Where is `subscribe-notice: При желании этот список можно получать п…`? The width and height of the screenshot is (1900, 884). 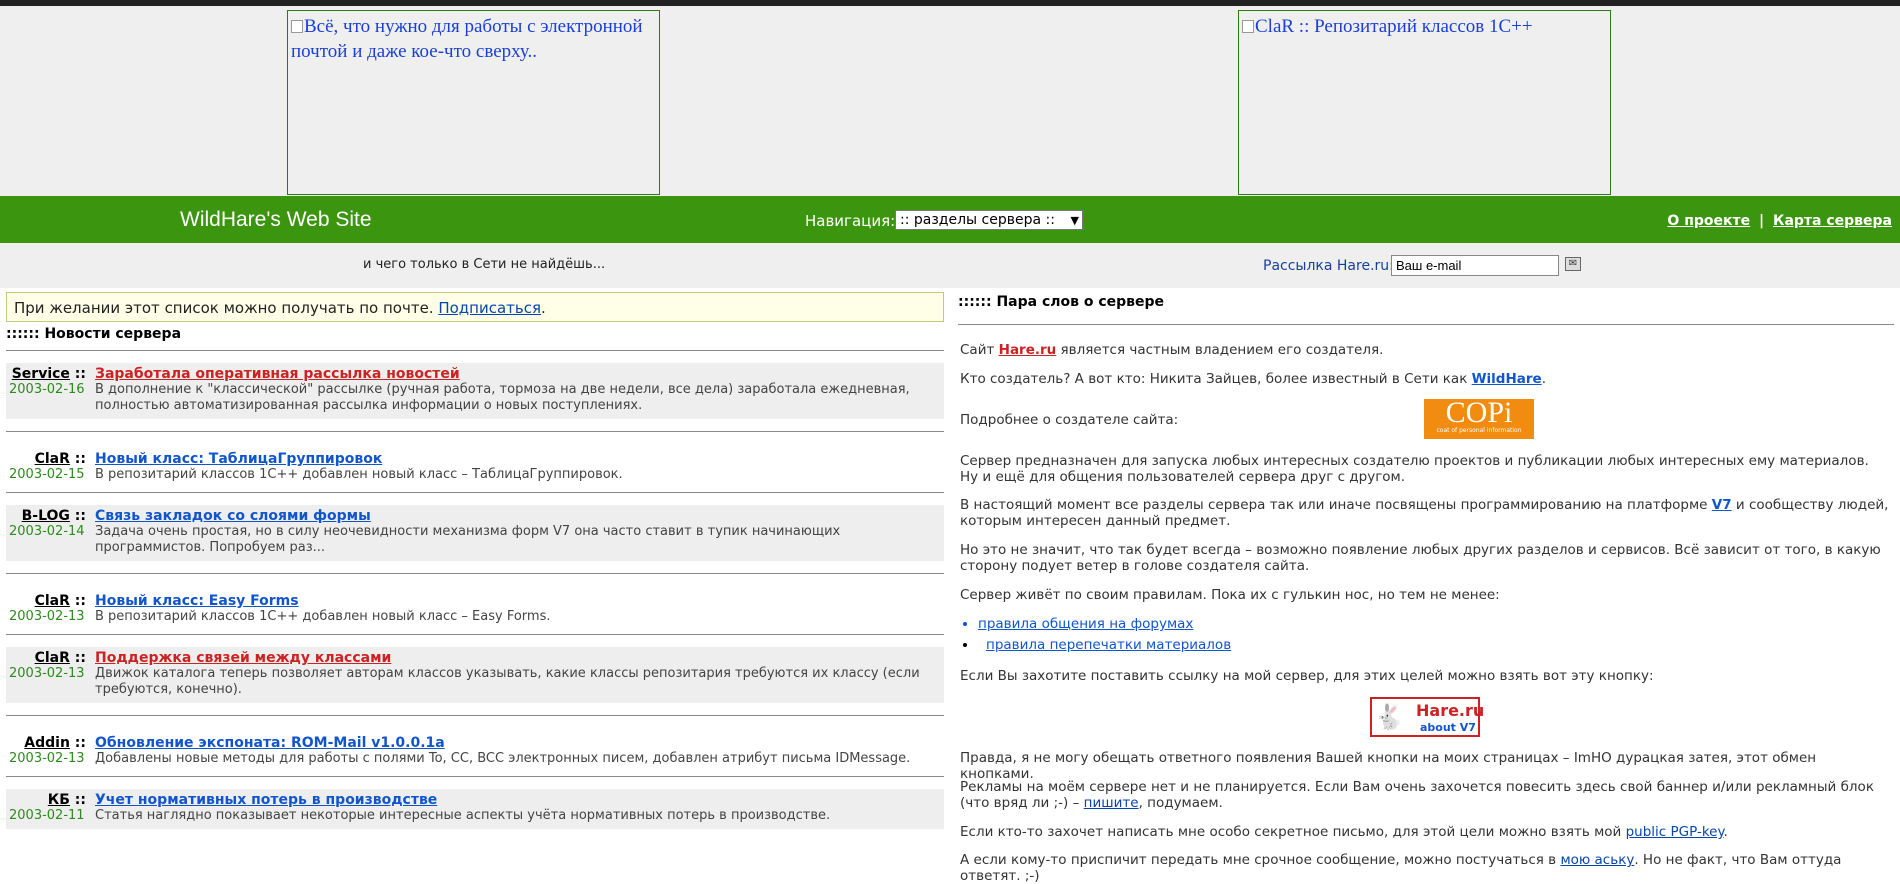
subscribe-notice: При желании этот список можно получать п… is located at coordinates (475, 307).